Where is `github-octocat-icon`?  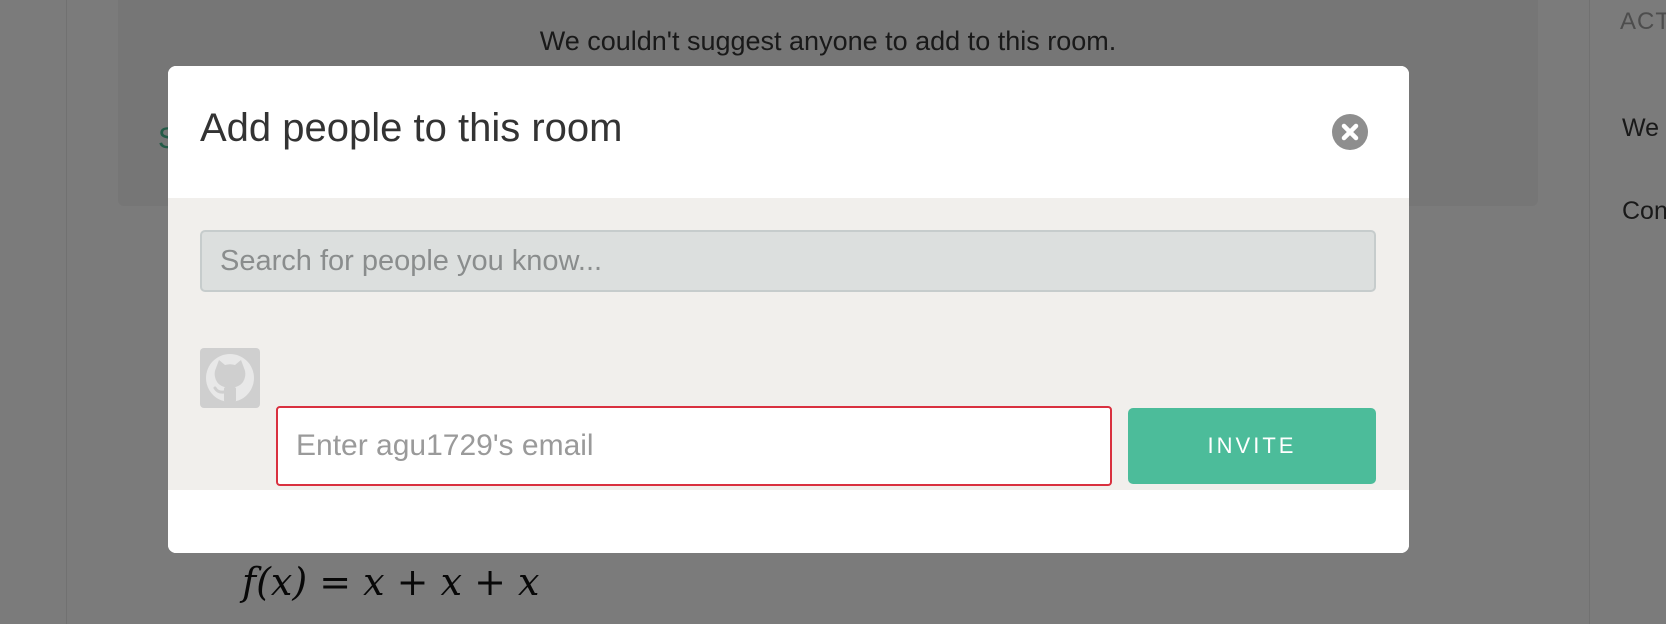
github-octocat-icon is located at coordinates (230, 378).